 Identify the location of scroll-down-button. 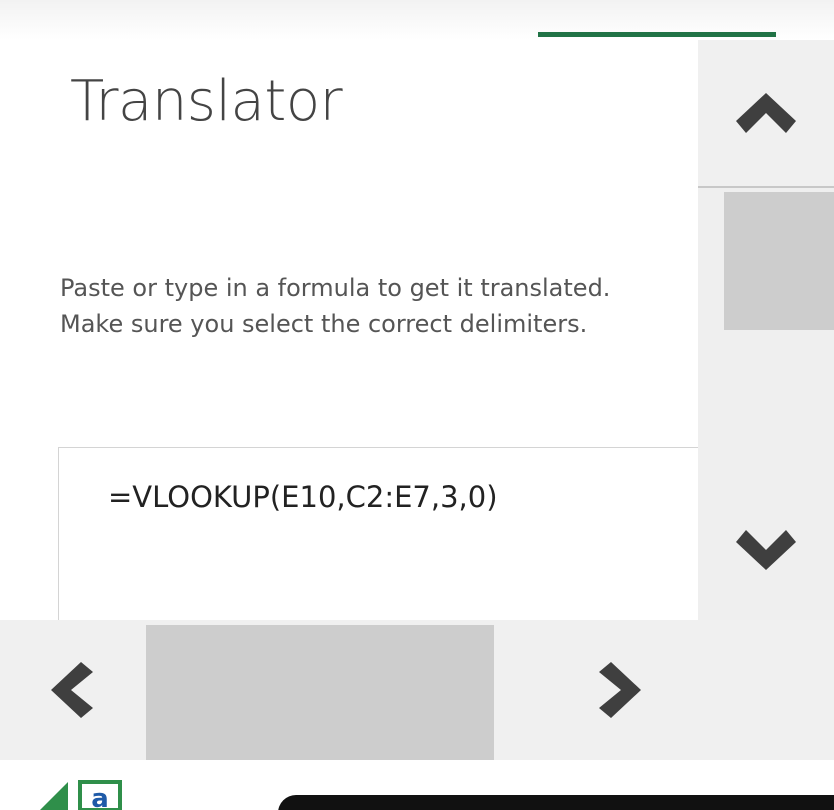
(766, 550).